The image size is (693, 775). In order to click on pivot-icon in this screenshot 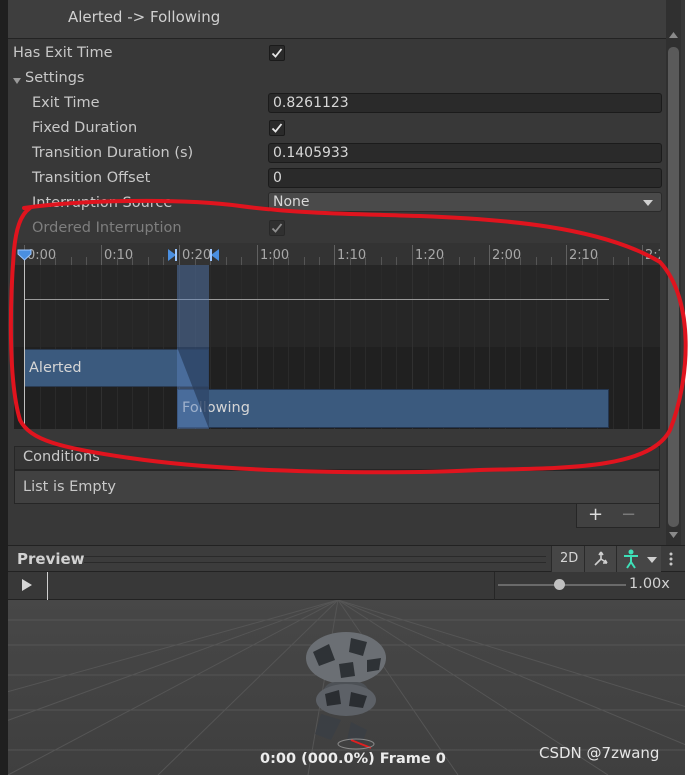, I will do `click(601, 558)`.